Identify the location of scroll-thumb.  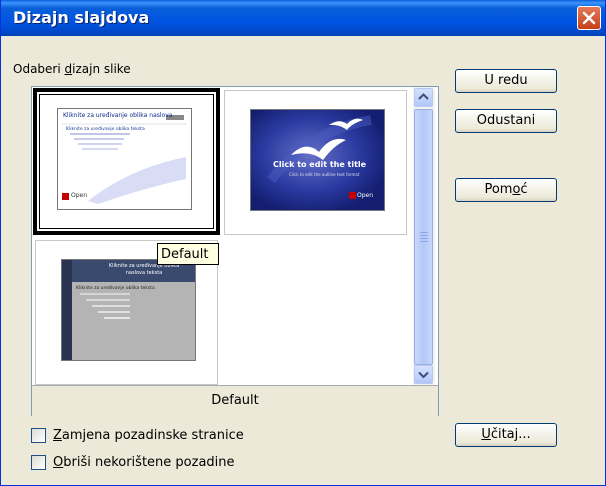
(423, 237).